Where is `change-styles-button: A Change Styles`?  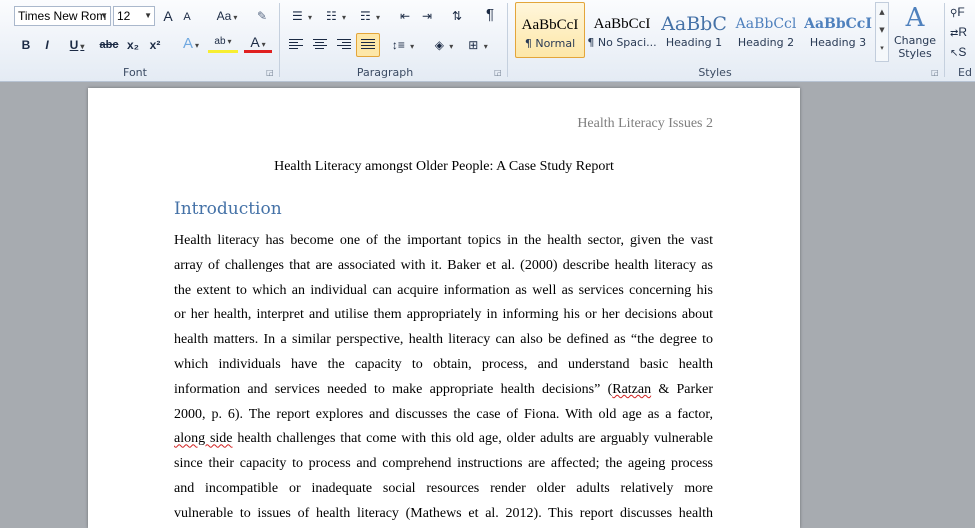 change-styles-button: A Change Styles is located at coordinates (915, 32).